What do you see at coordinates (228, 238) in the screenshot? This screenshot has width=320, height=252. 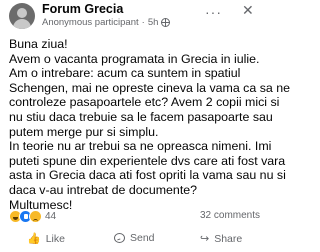 I see `share-label: Share` at bounding box center [228, 238].